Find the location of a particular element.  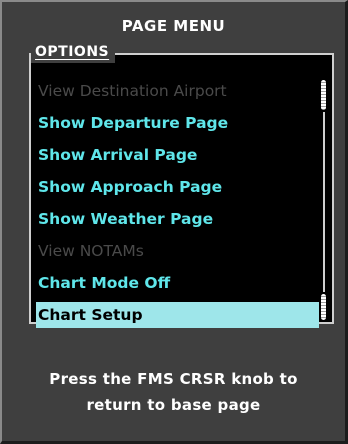

menu-item-show-arrival-page: Show Arrival Page is located at coordinates (177, 156).